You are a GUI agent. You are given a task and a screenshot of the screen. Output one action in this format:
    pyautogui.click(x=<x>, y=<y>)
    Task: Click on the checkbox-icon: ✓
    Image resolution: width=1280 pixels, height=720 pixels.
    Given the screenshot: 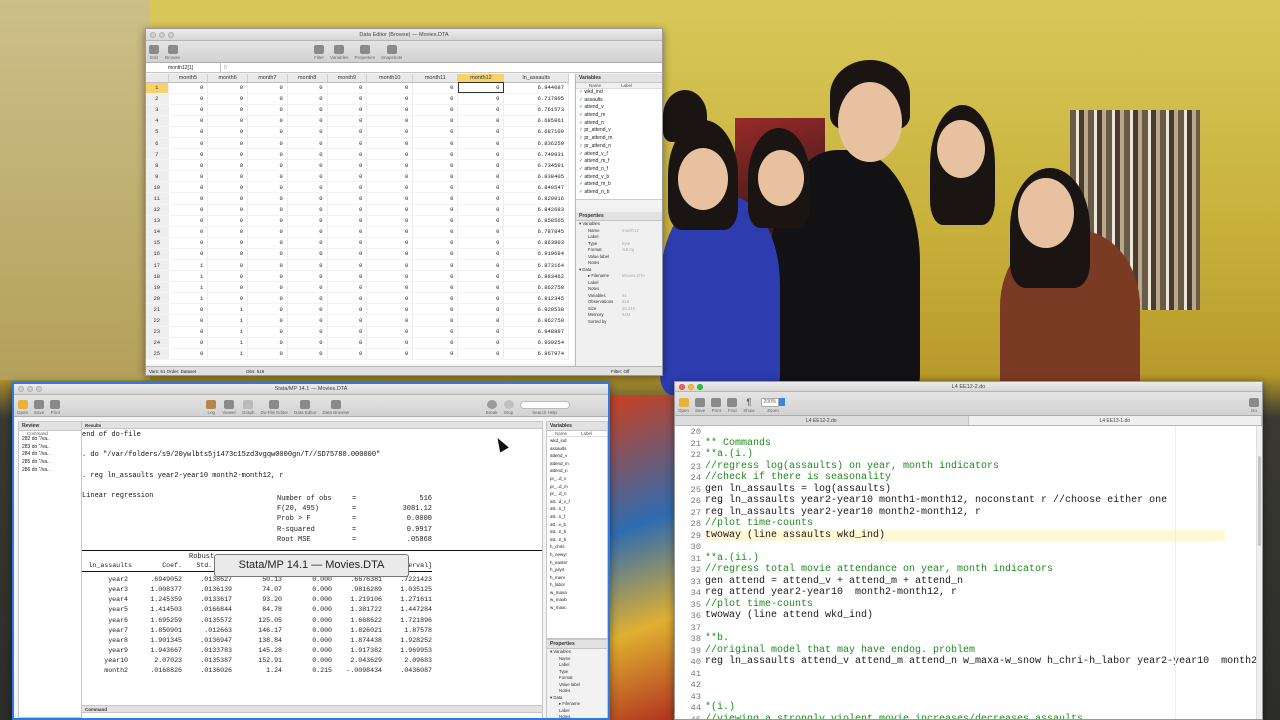 What is the action you would take?
    pyautogui.click(x=581, y=193)
    